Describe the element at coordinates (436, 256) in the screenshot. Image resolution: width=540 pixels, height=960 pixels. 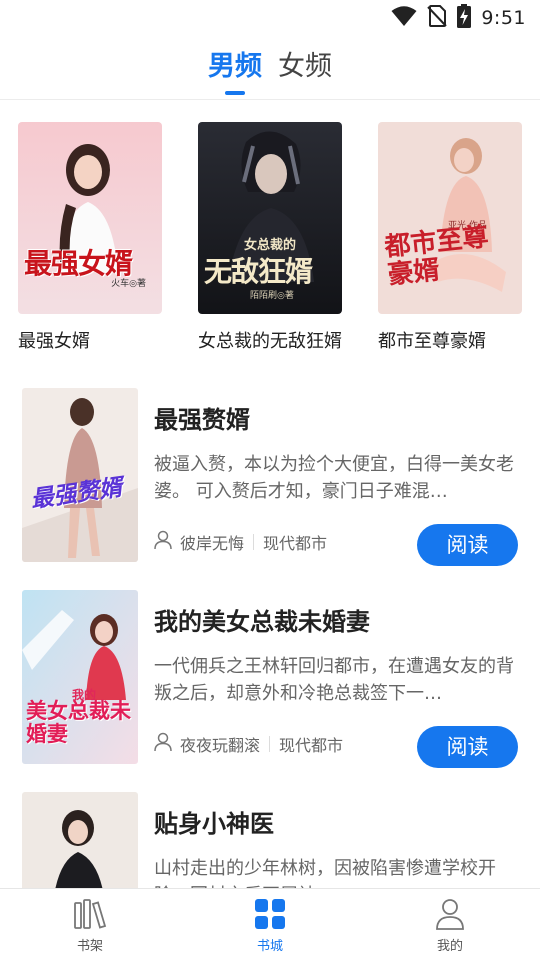
I see `cover-title-text: 都市至尊豪婿` at that location.